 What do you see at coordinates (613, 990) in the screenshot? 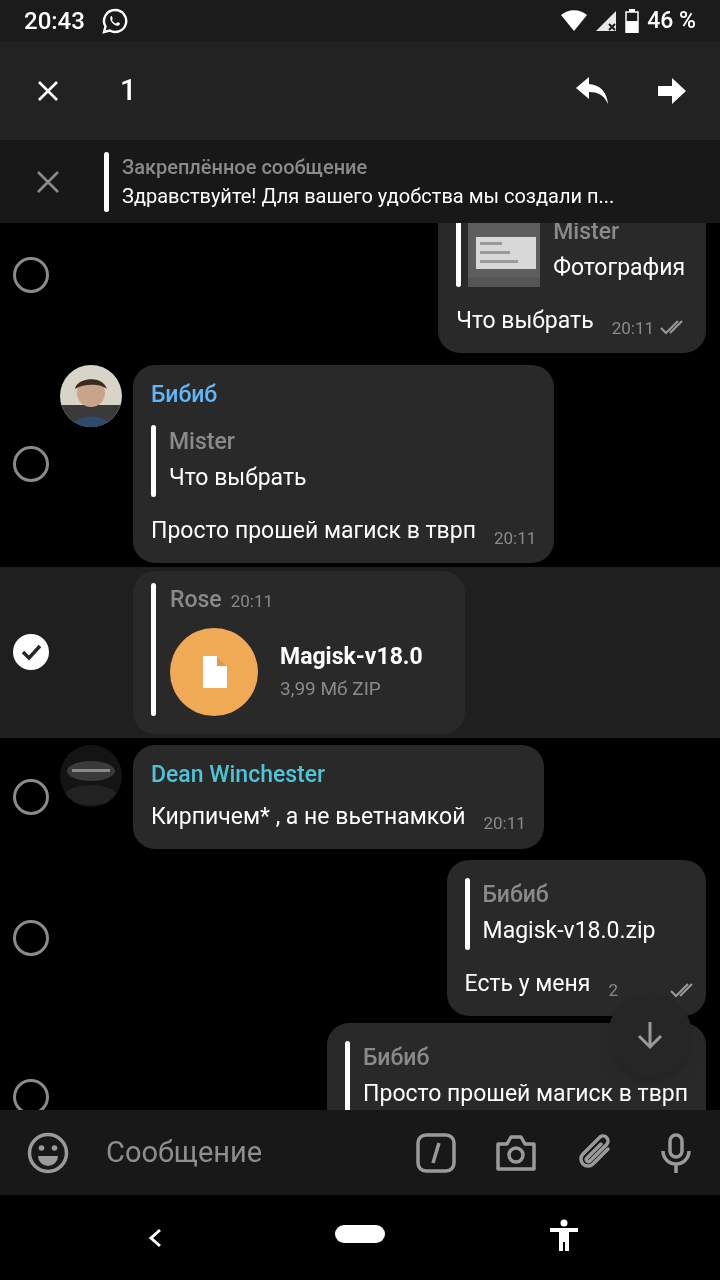
I see `message-time: 2` at bounding box center [613, 990].